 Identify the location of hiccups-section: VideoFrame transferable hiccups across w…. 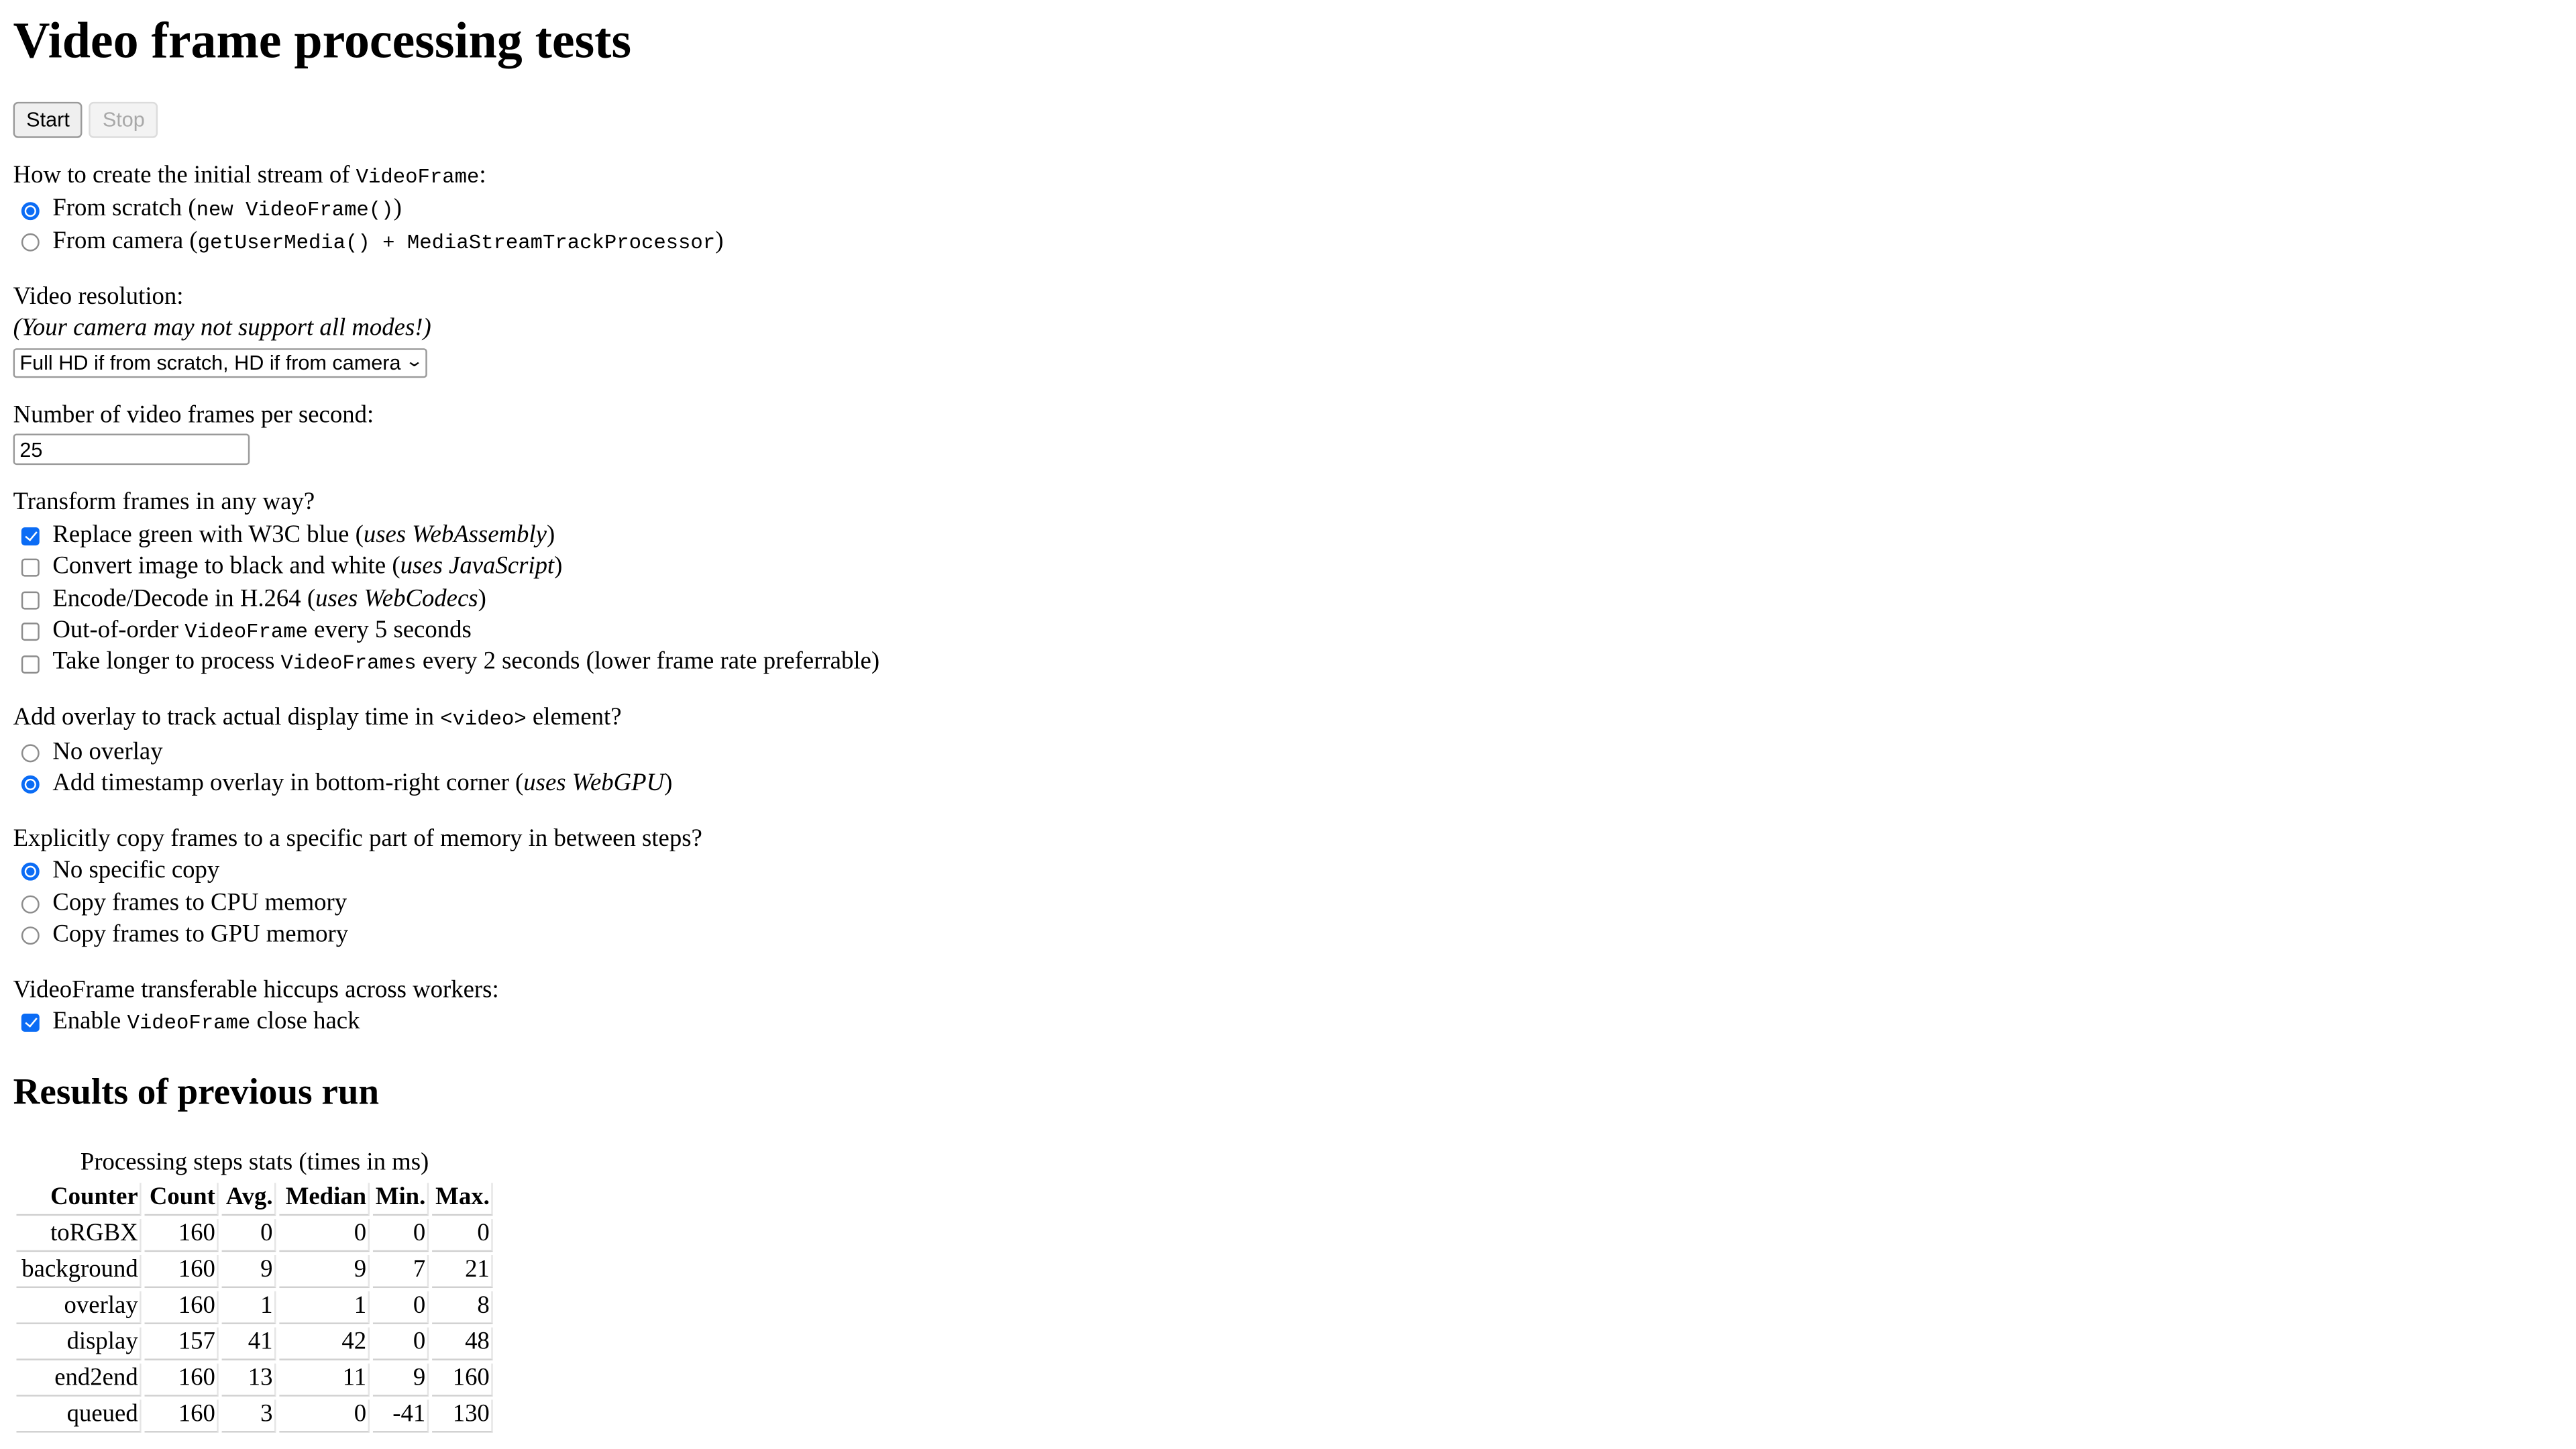
(1288, 1007).